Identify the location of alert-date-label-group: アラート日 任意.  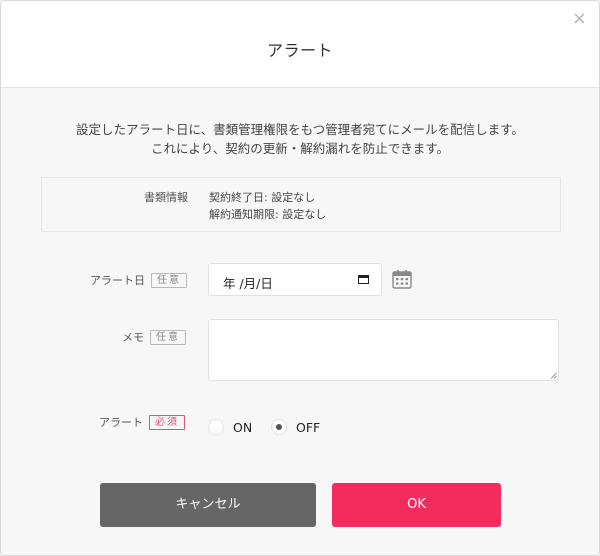
(138, 280).